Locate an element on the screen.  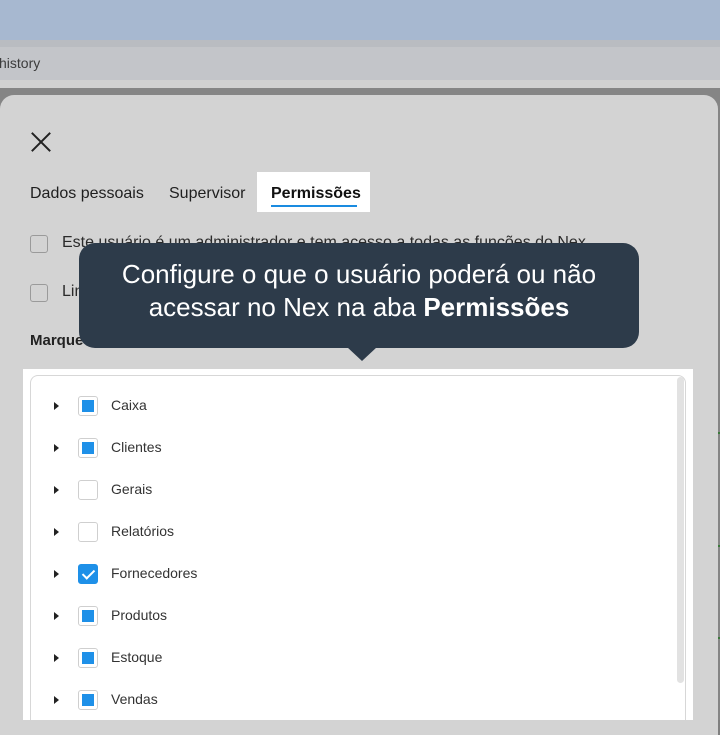
permission-label: Gerais is located at coordinates (132, 489).